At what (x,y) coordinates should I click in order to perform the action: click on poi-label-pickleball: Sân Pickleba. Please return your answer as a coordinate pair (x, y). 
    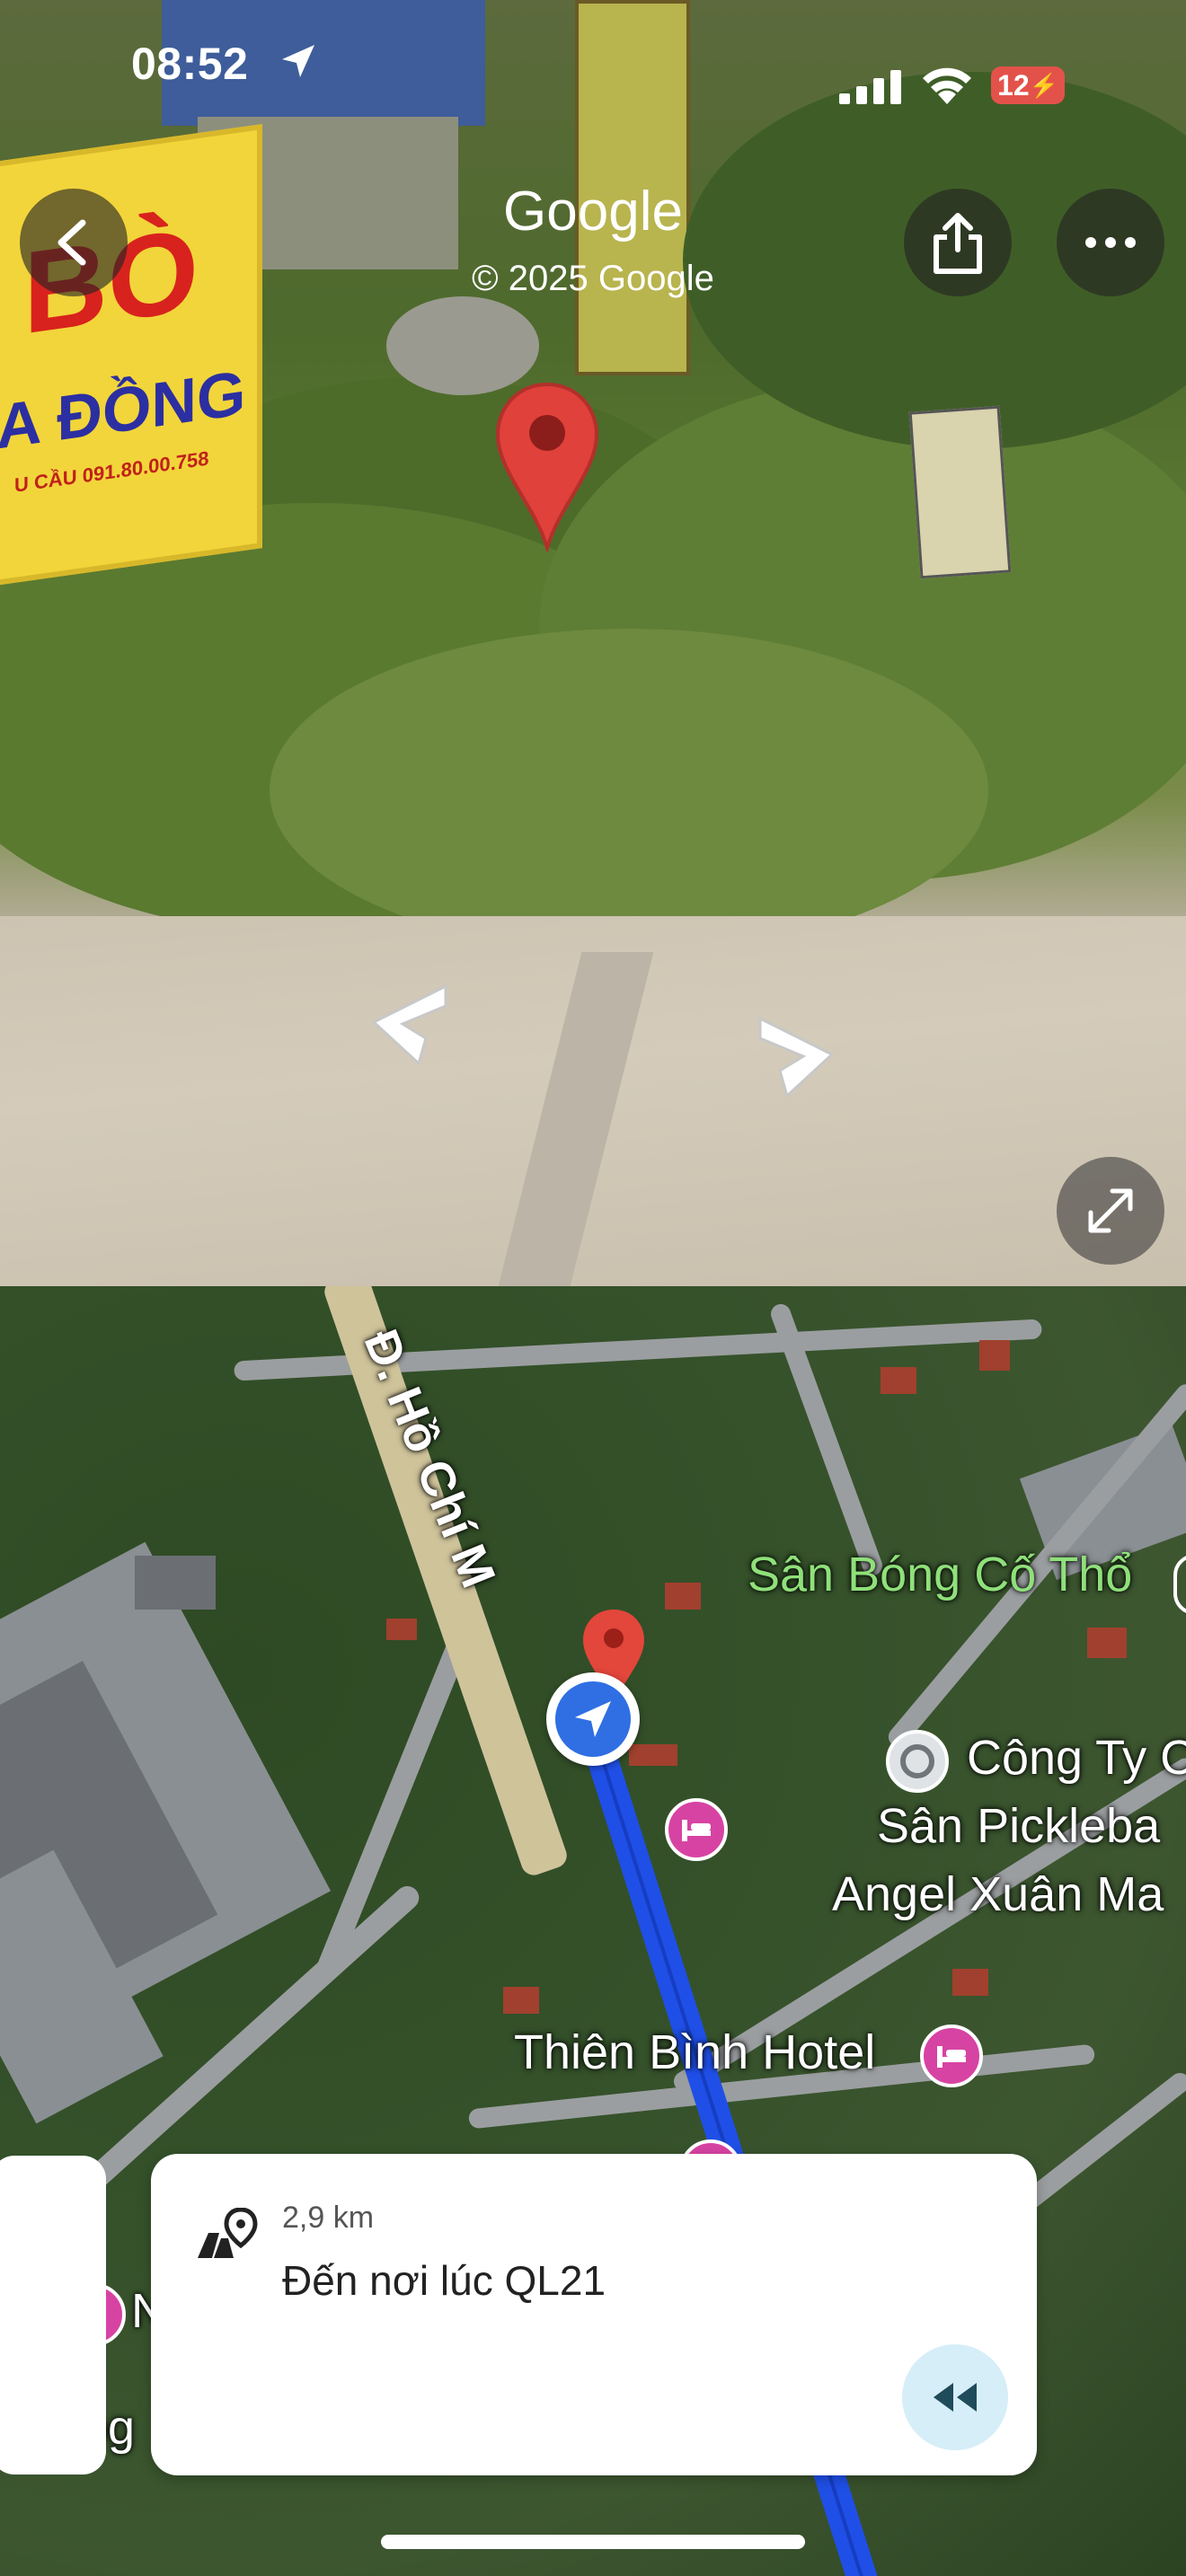
    Looking at the image, I should click on (1018, 1826).